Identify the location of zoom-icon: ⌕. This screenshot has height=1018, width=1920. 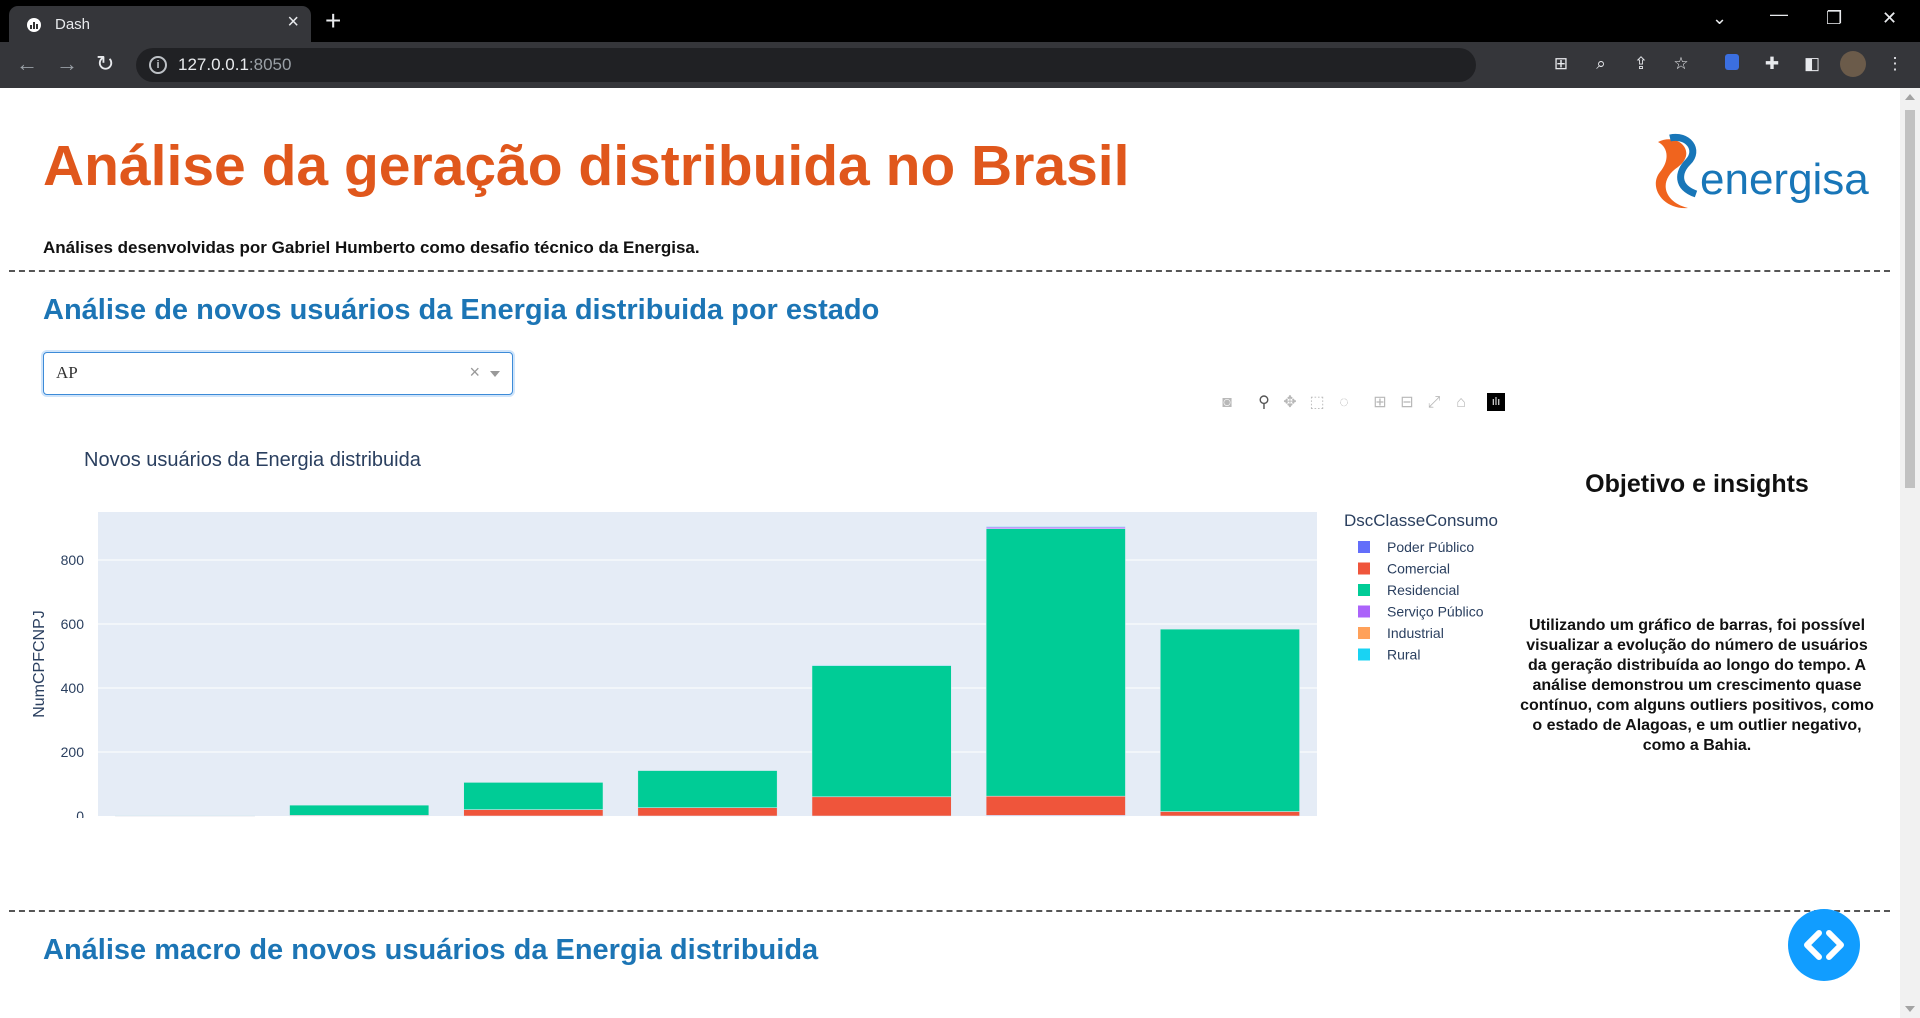
(1601, 64).